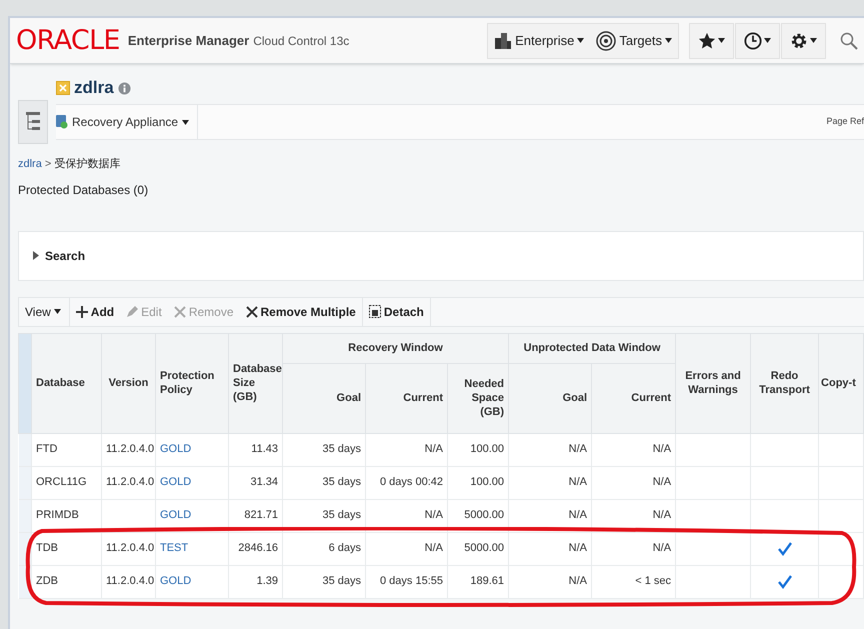  Describe the element at coordinates (30, 164) in the screenshot. I see `breadcrumb-link: zdlra` at that location.